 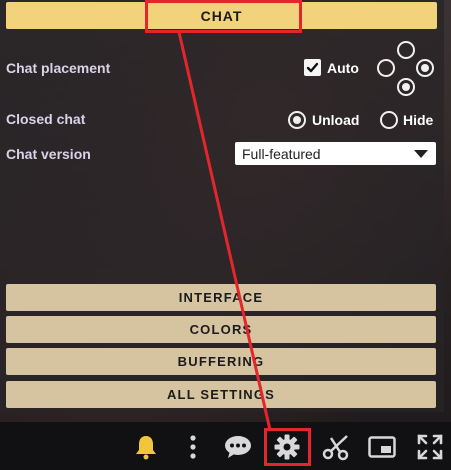 What do you see at coordinates (386, 68) in the screenshot?
I see `placement-left-radio` at bounding box center [386, 68].